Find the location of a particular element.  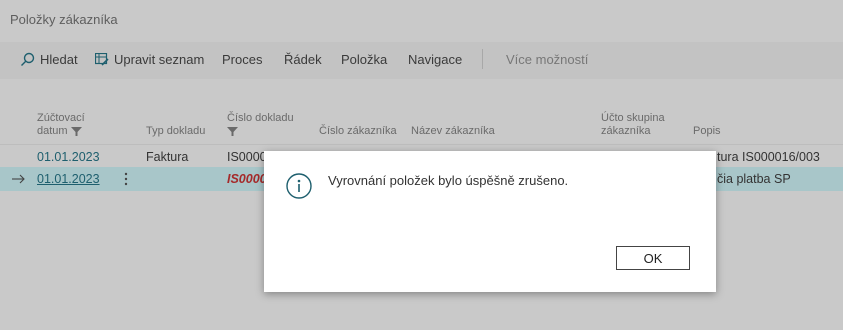

column-cust-no: Číslo zákazníka is located at coordinates (358, 131).